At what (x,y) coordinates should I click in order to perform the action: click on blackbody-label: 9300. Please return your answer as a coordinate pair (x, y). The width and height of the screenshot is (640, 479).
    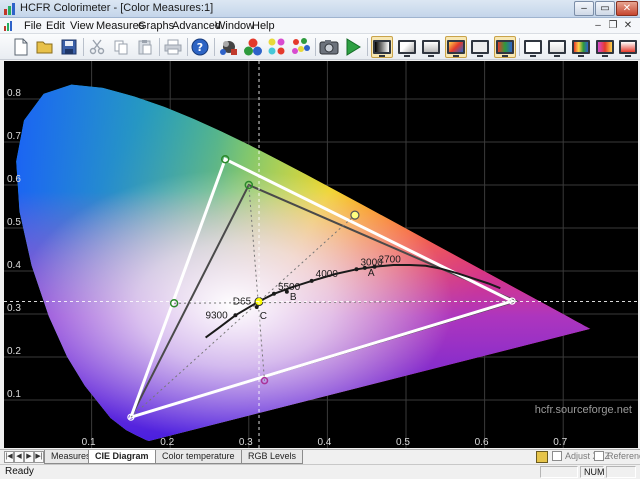
    Looking at the image, I should click on (216, 315).